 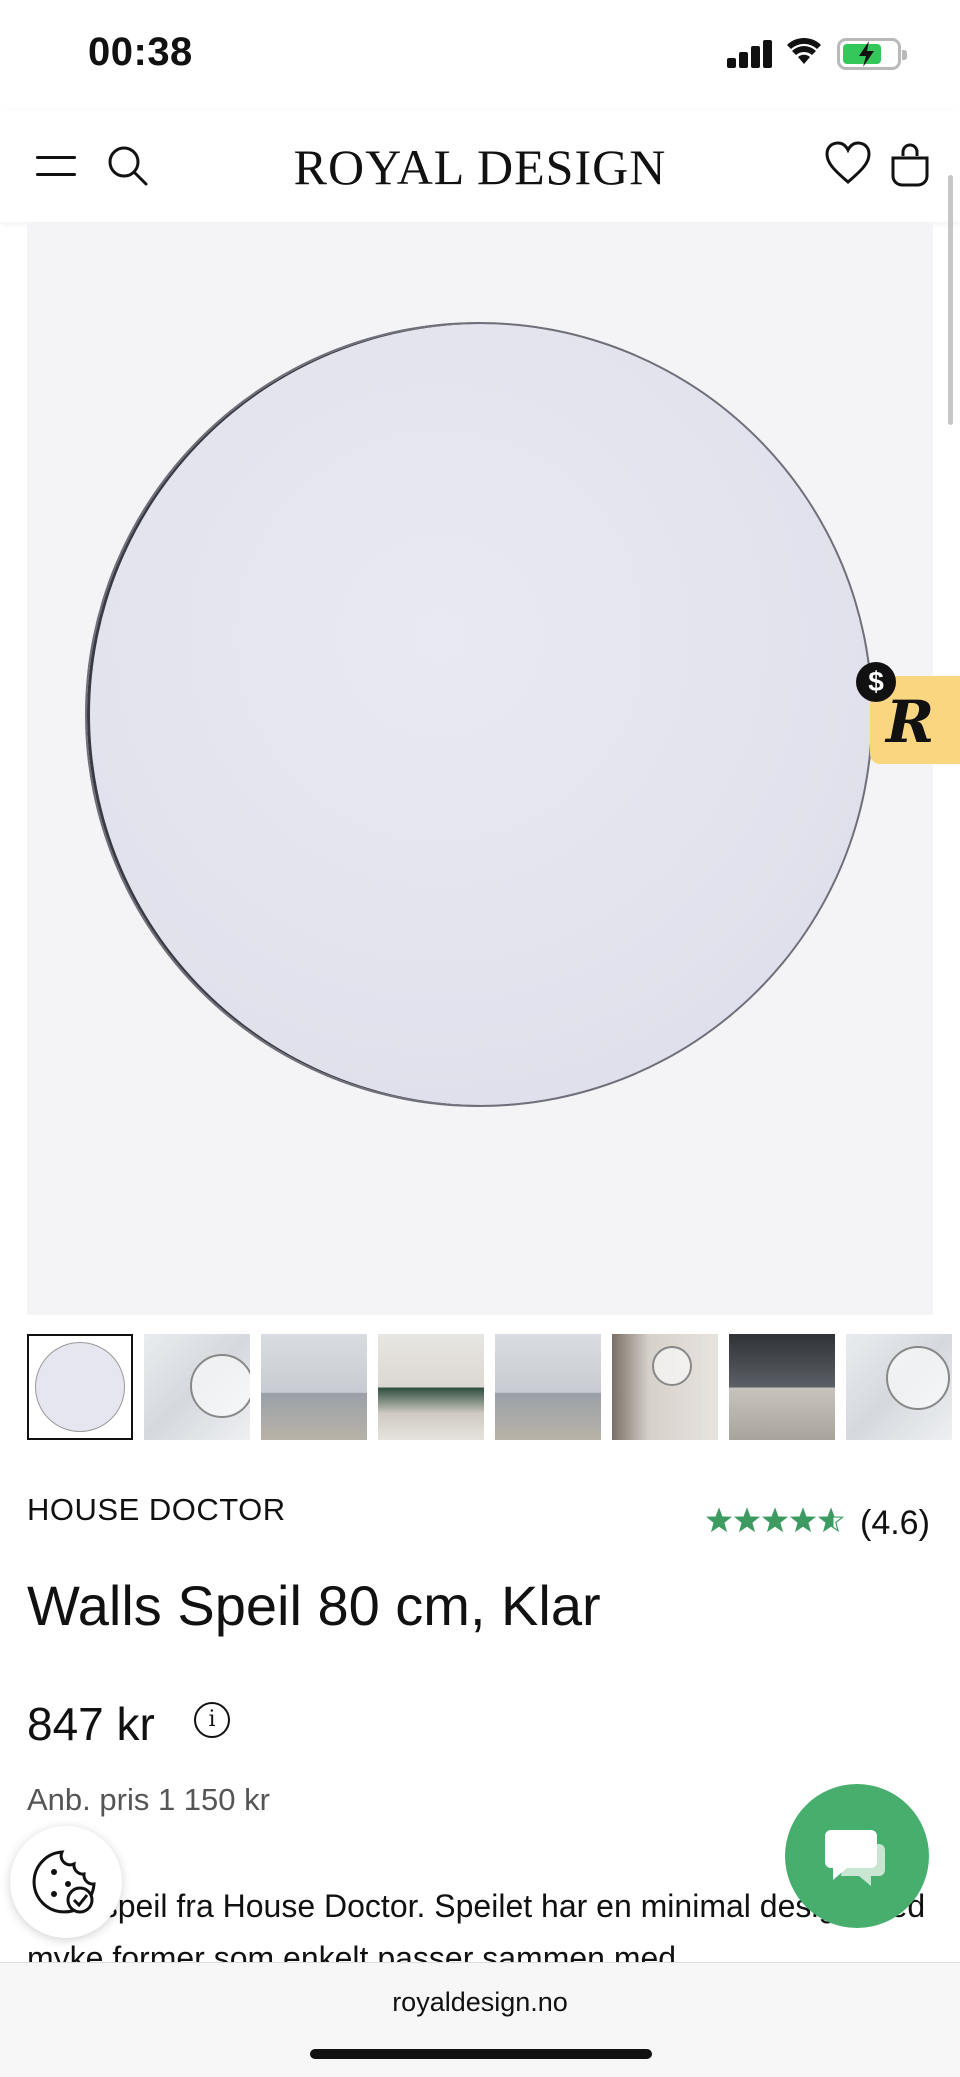 What do you see at coordinates (480, 2019) in the screenshot?
I see `browser-url-bar: royaldesign.no` at bounding box center [480, 2019].